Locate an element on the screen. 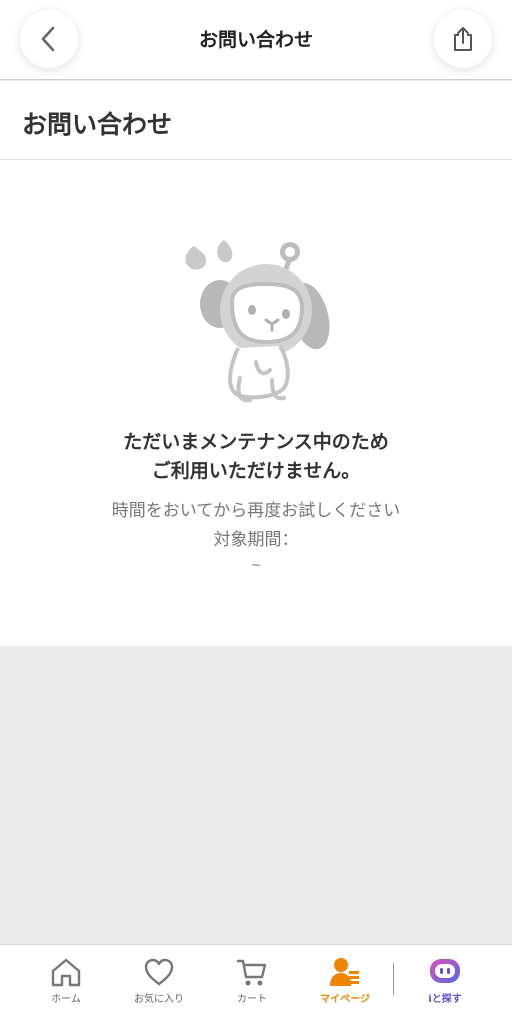  nav-item-home: ホーム is located at coordinates (66, 984).